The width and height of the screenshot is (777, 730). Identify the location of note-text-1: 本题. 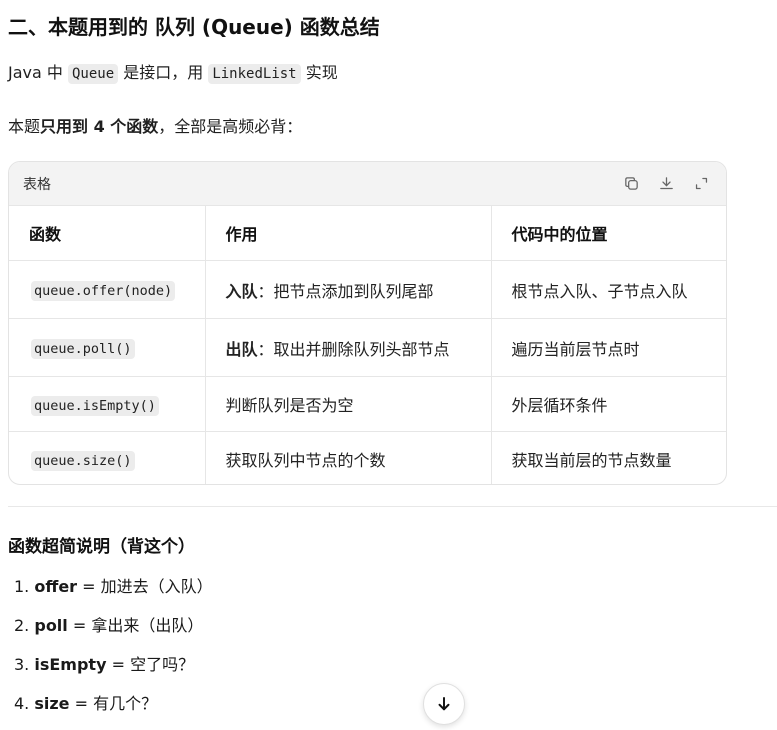
(24, 126).